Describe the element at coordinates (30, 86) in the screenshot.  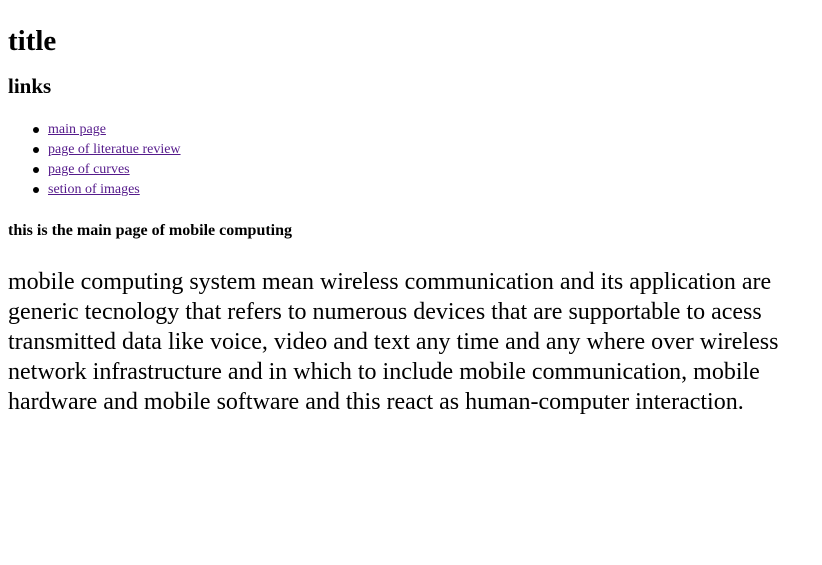
I see `links-heading: links` at that location.